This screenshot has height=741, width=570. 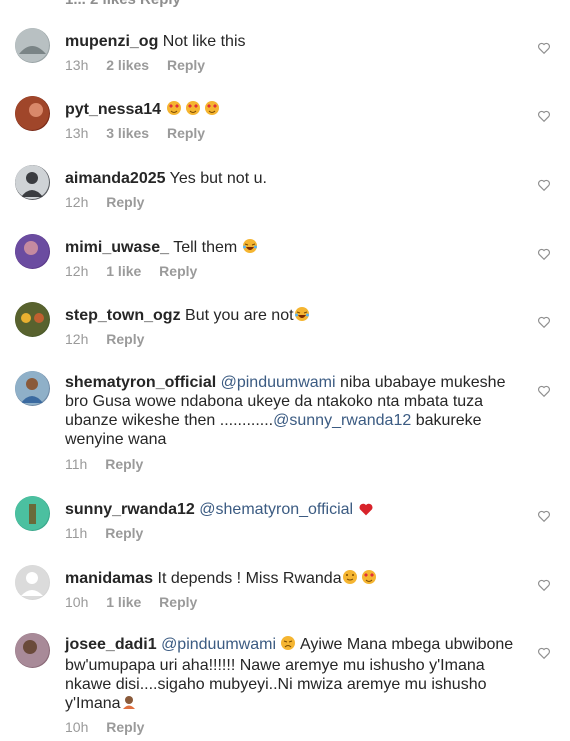 What do you see at coordinates (249, 578) in the screenshot?
I see `comment-text: It depends ! Miss Rwanda` at bounding box center [249, 578].